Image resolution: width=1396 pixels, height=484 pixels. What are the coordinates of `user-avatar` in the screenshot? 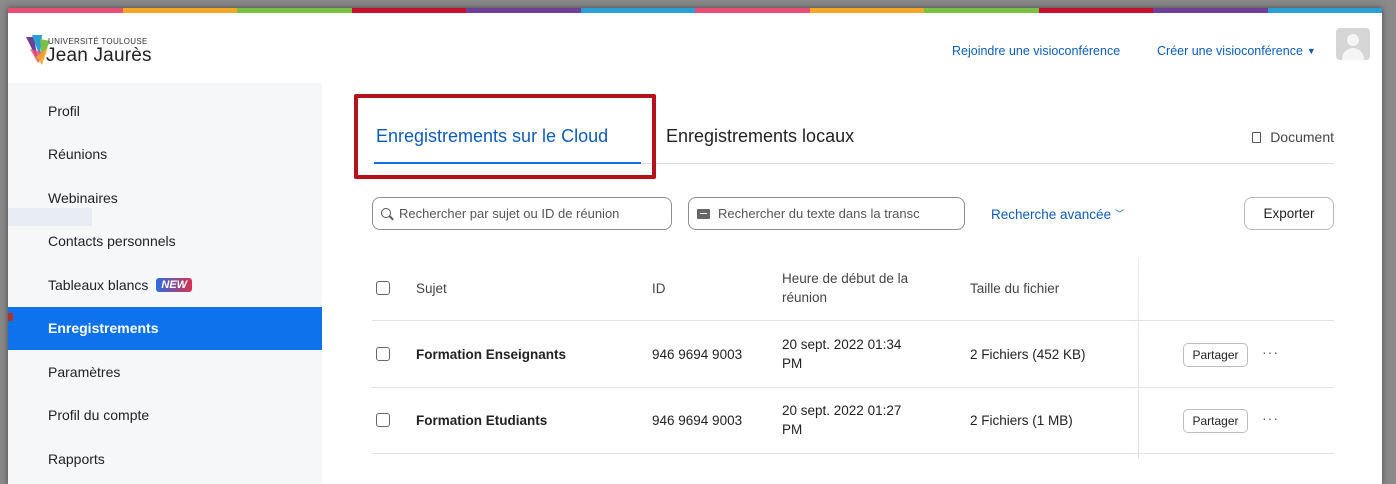 It's located at (1353, 44).